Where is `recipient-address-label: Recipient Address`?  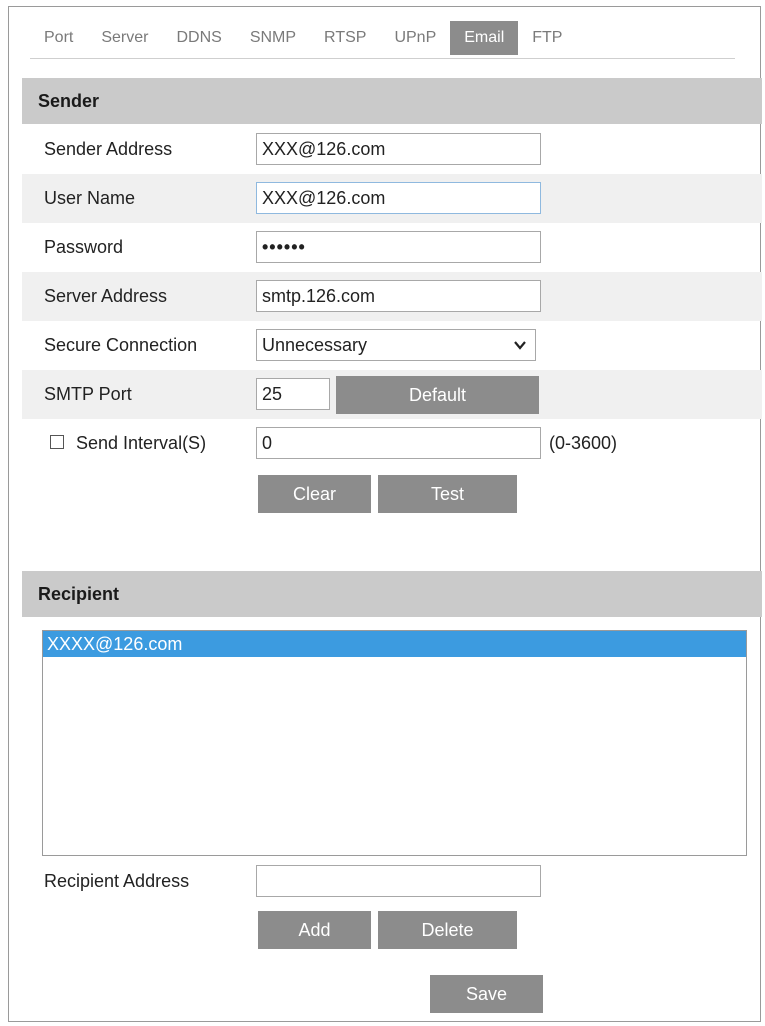
recipient-address-label: Recipient Address is located at coordinates (117, 881).